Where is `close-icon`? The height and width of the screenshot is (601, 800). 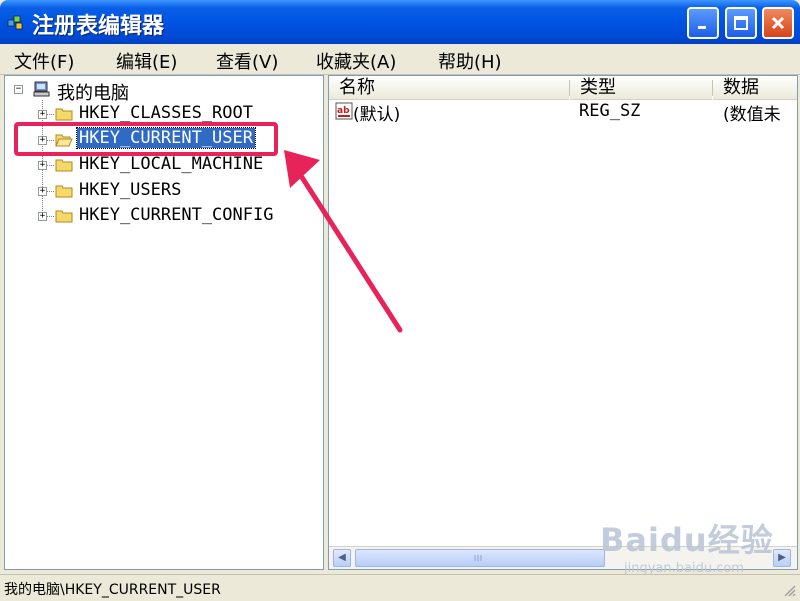
close-icon is located at coordinates (778, 23).